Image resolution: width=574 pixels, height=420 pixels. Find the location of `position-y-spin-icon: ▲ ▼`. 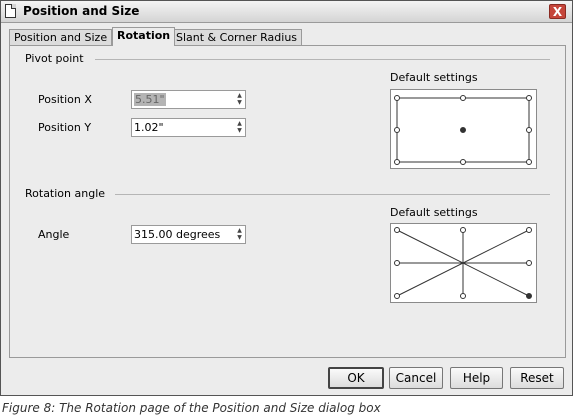

position-y-spin-icon: ▲ ▼ is located at coordinates (239, 127).